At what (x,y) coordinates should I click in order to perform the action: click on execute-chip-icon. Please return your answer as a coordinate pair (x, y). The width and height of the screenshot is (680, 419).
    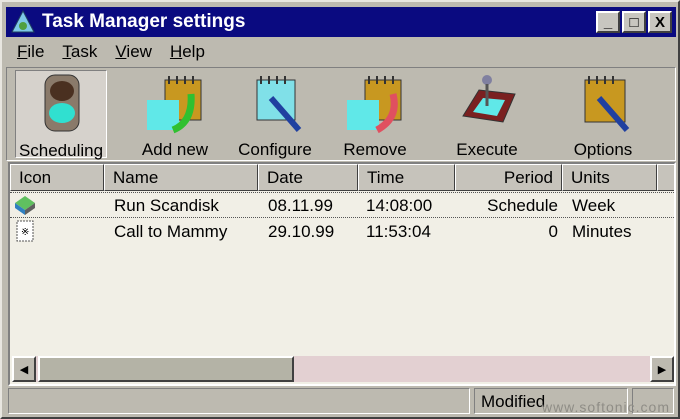
    Looking at the image, I should click on (487, 103).